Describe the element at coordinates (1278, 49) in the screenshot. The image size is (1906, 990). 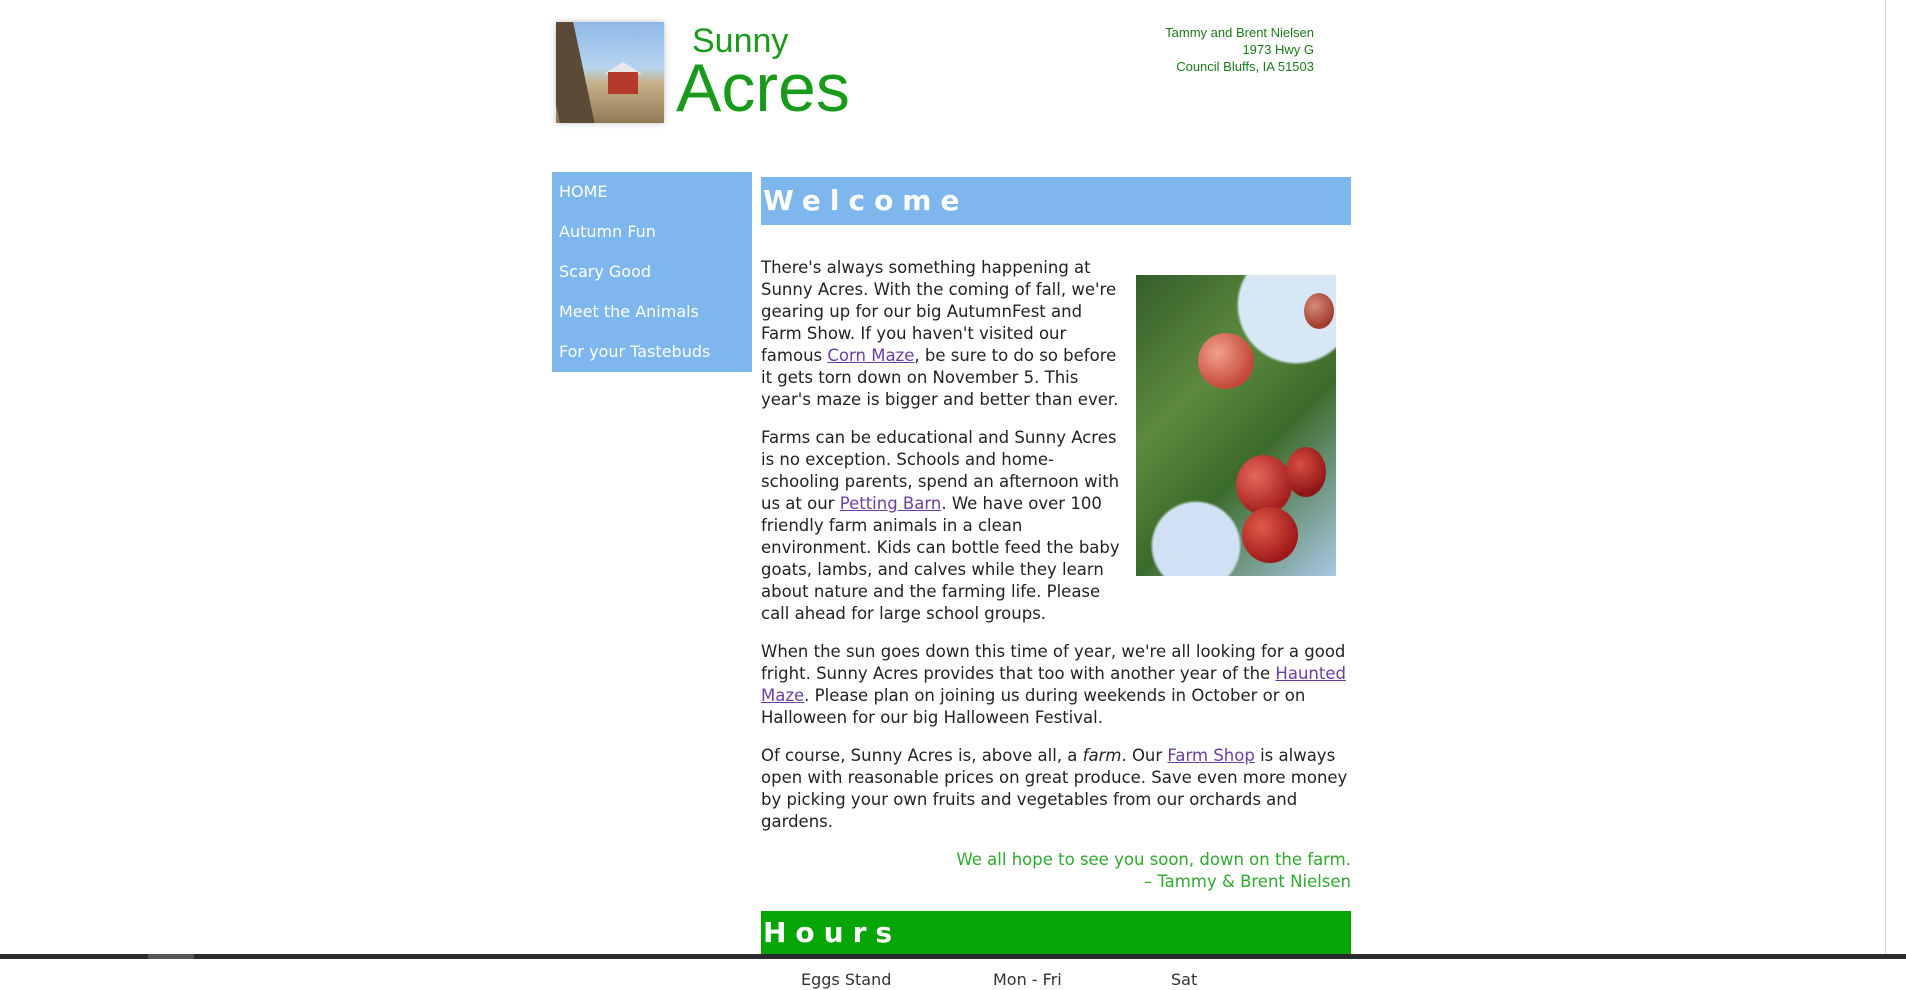
I see `address-line-street: 1973 Hwy G` at that location.